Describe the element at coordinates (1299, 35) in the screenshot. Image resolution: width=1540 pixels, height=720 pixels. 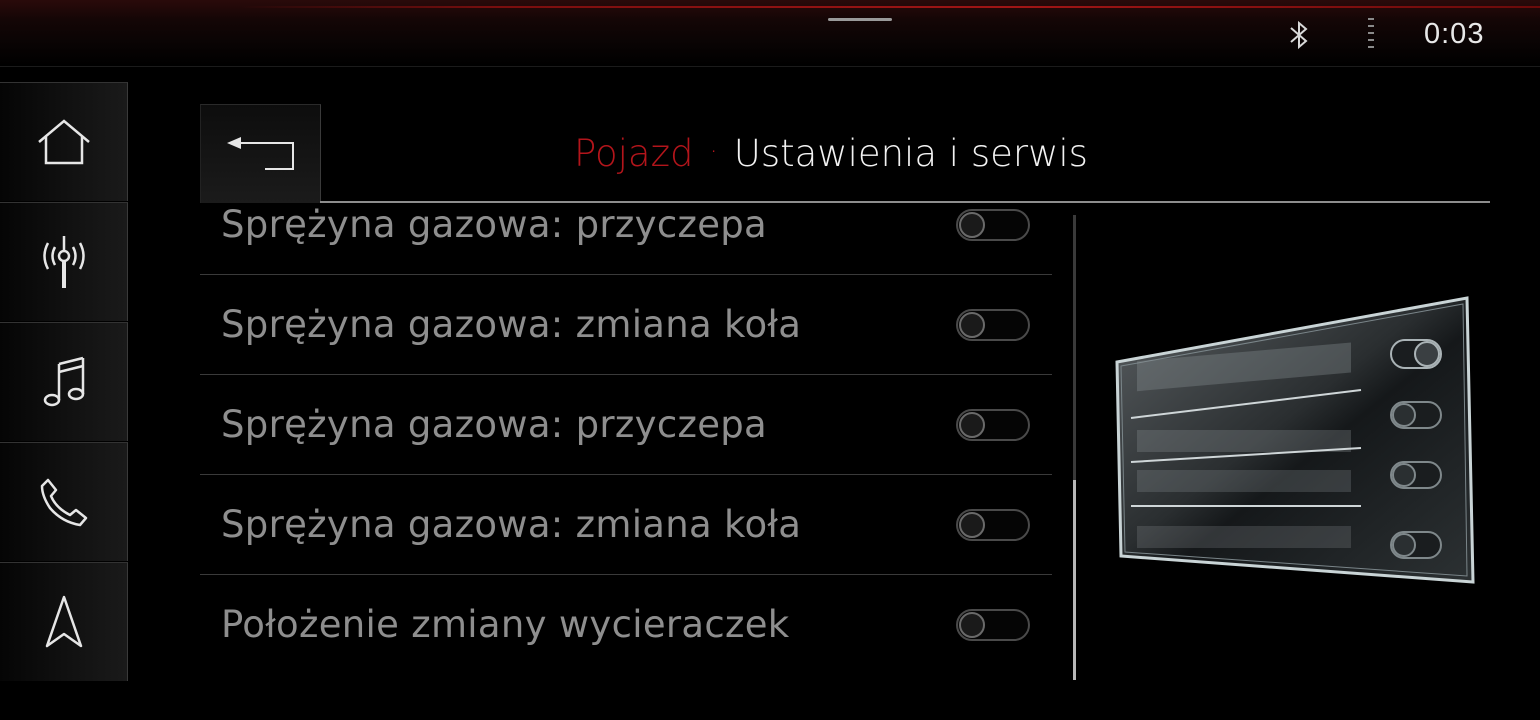
I see `bluetooth-icon` at that location.